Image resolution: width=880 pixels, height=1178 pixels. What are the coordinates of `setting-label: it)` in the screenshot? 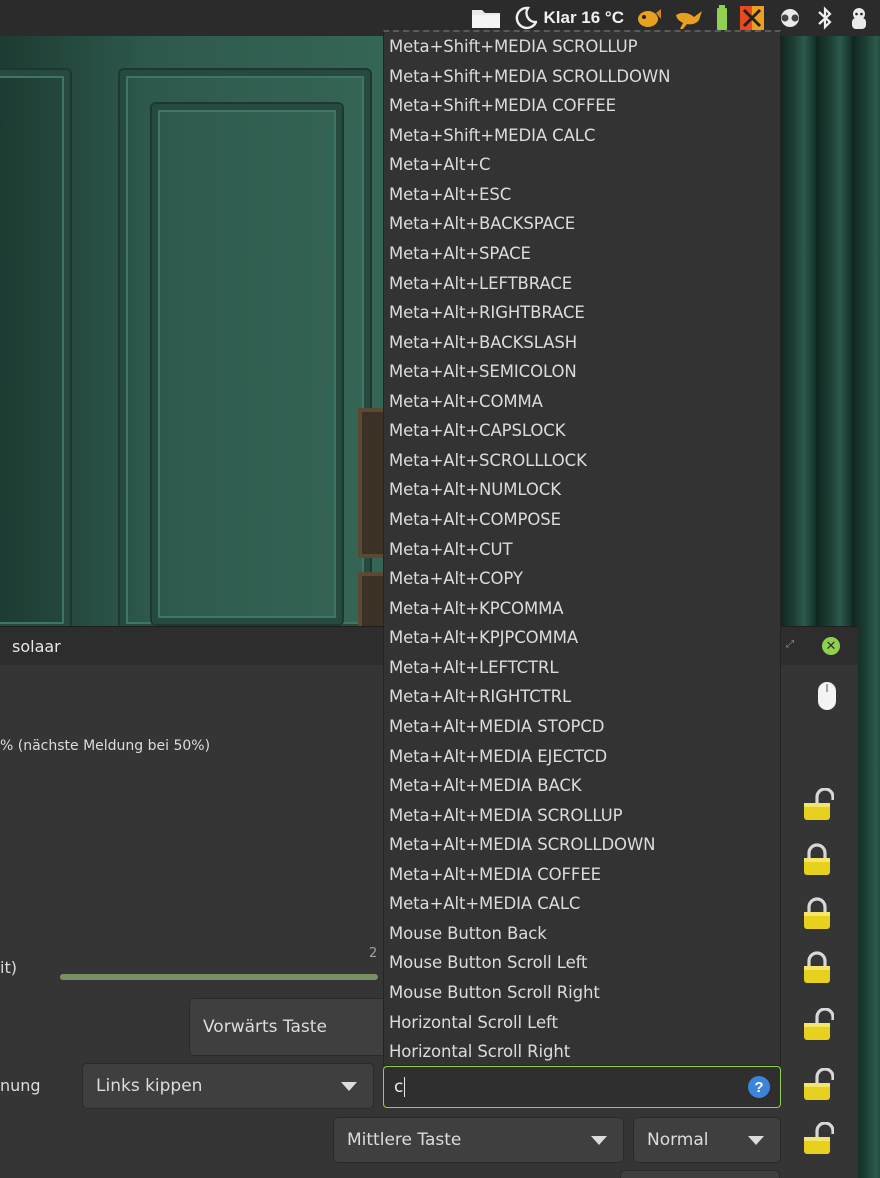 It's located at (8, 967).